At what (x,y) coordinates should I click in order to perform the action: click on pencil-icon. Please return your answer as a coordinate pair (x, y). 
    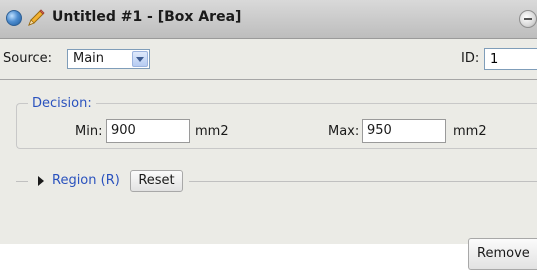
    Looking at the image, I should click on (36, 18).